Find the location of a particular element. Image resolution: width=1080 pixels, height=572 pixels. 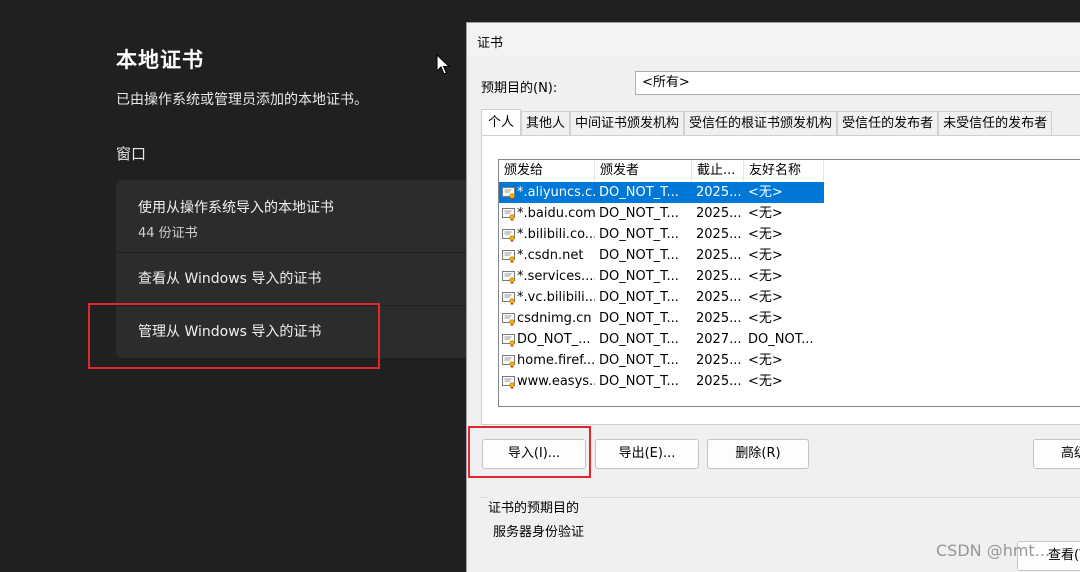

issued-to-text: *.csdn.net is located at coordinates (550, 255).